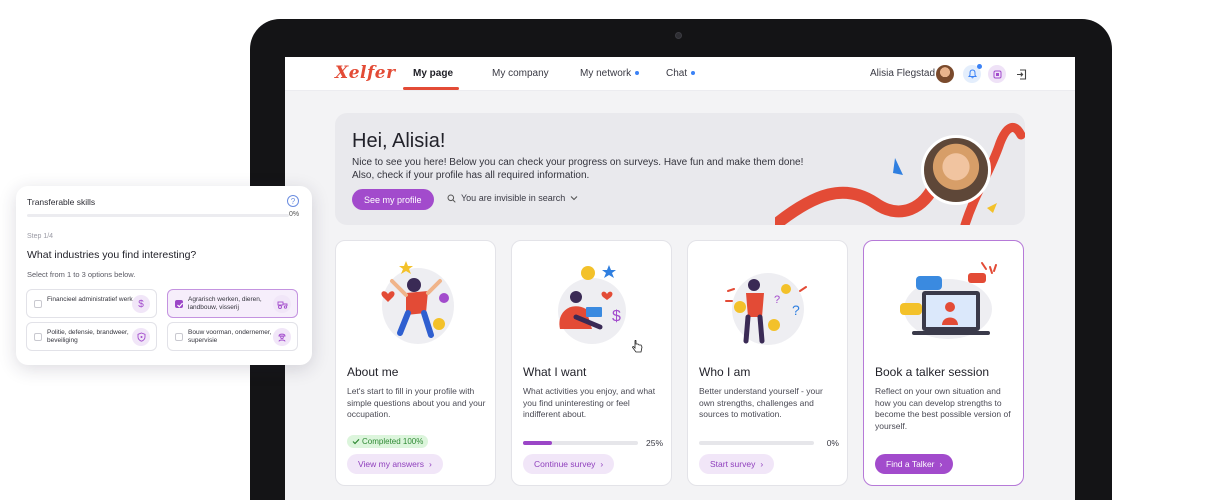 The image size is (1212, 500). I want to click on view-answers-button: View my answers ›, so click(395, 464).